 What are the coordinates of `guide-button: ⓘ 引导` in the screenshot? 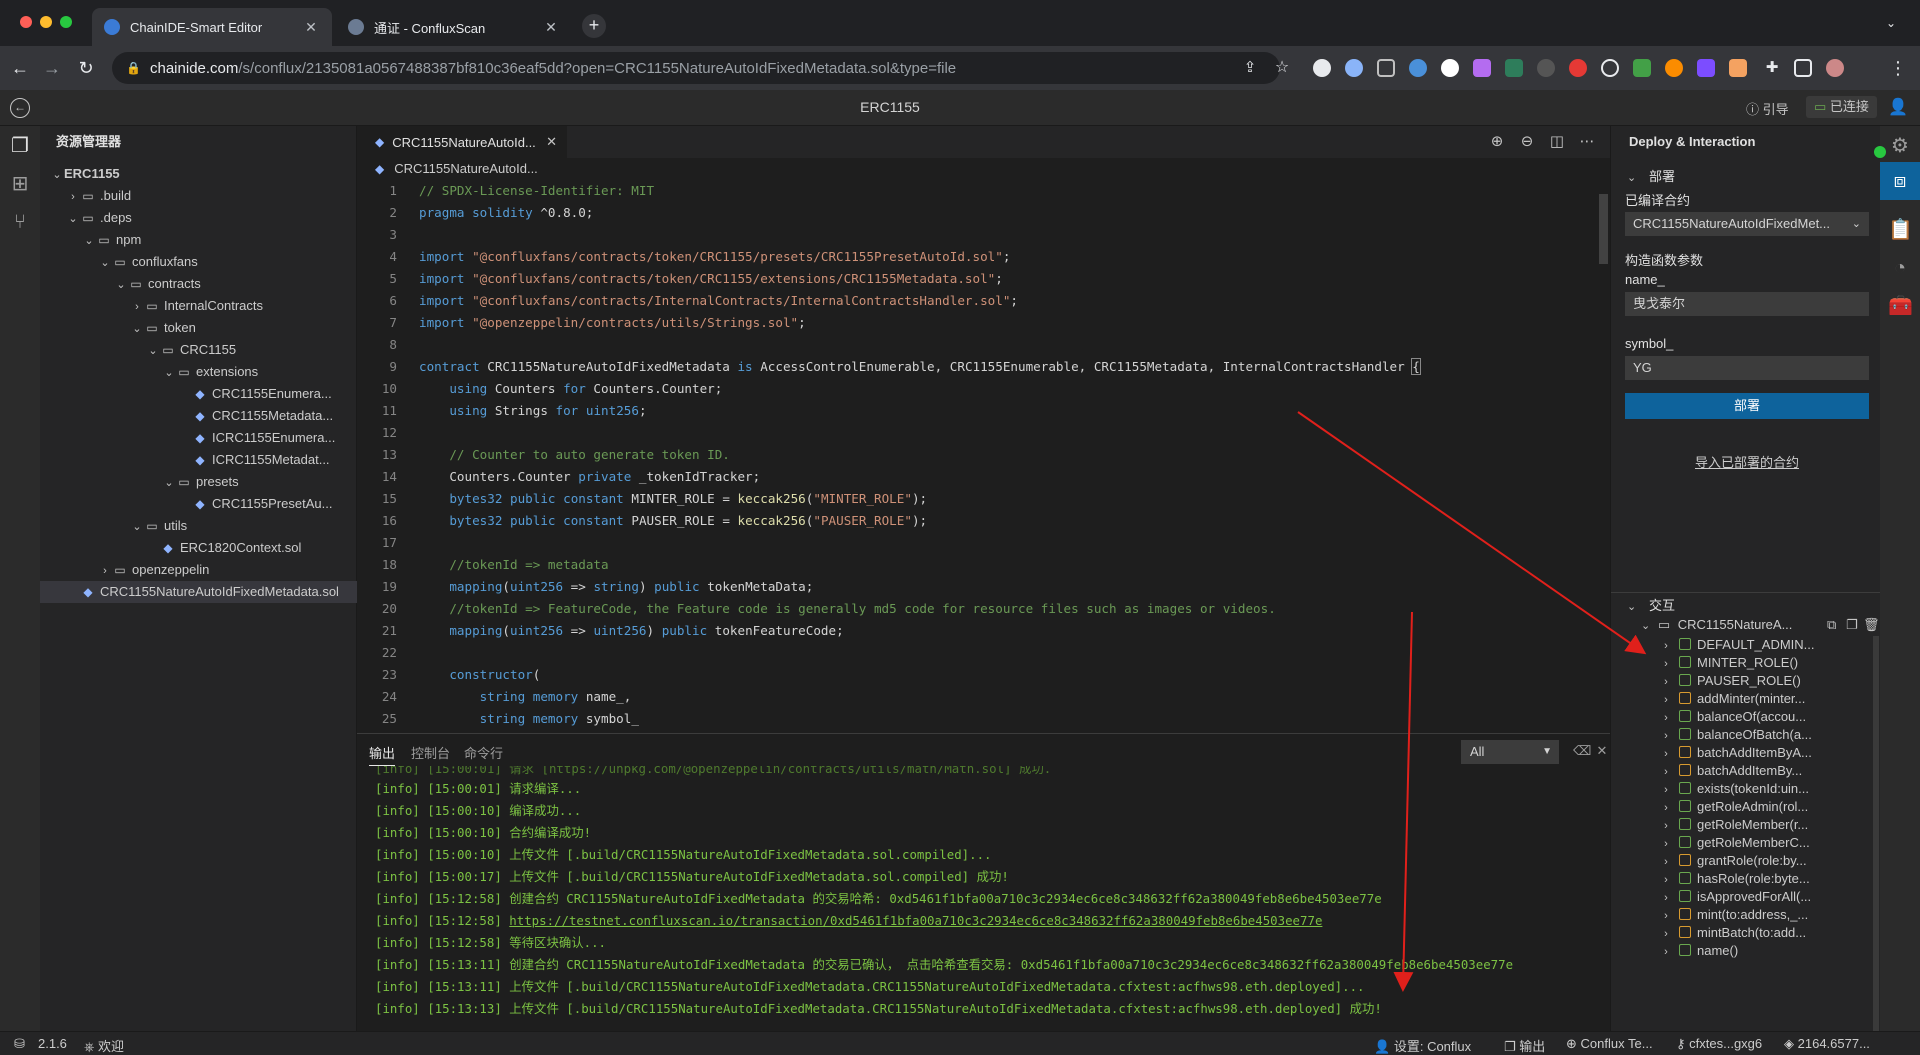 It's located at (1767, 108).